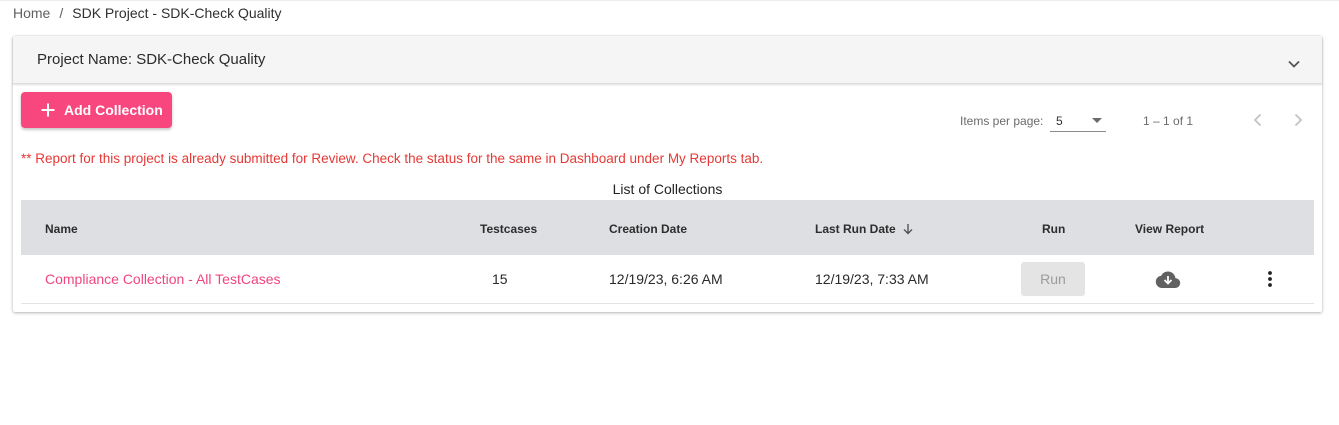  I want to click on next-page-icon, so click(1298, 120).